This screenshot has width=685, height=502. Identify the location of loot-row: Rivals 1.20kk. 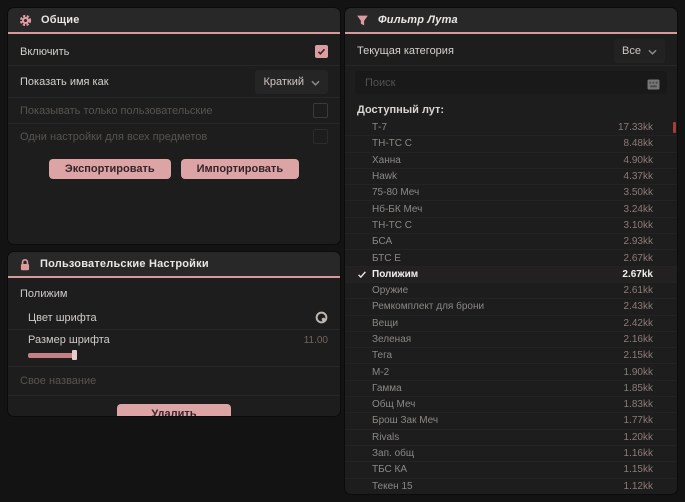
(511, 438).